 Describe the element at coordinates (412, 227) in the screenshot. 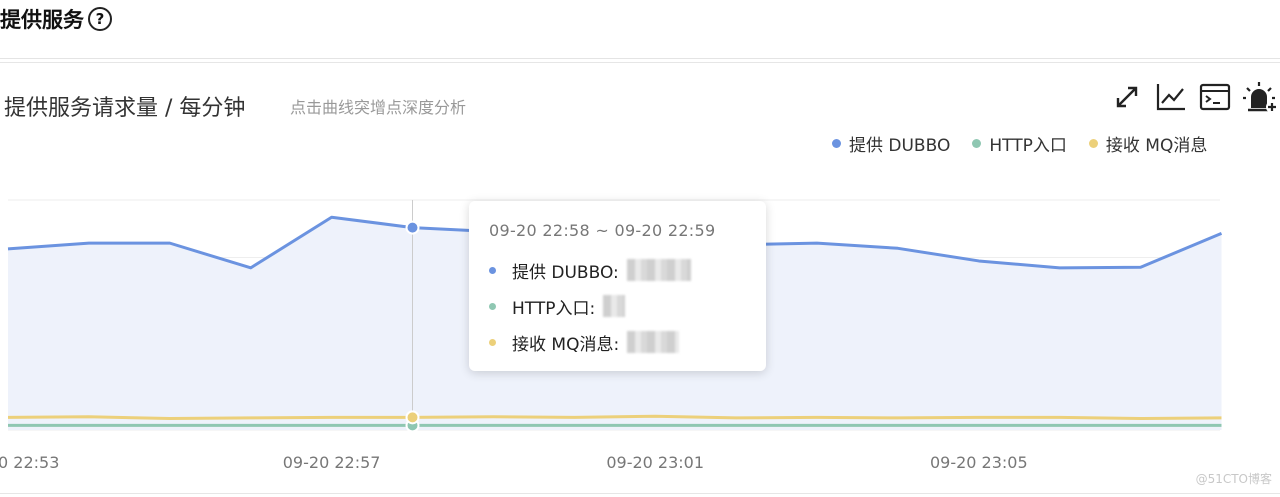

I see `hover-point-dubbo` at that location.